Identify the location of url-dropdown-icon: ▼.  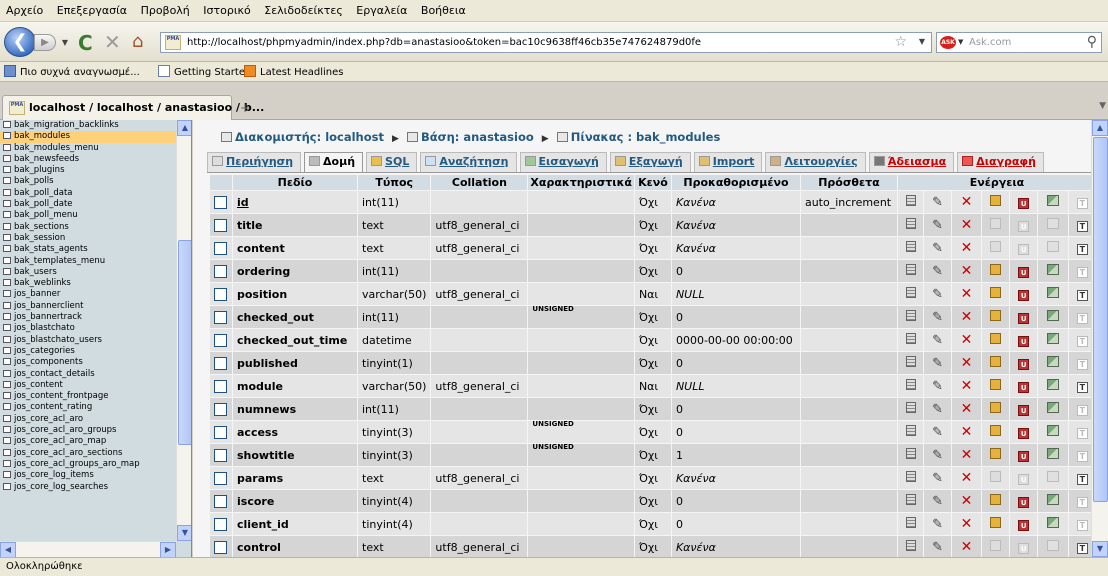
(922, 41).